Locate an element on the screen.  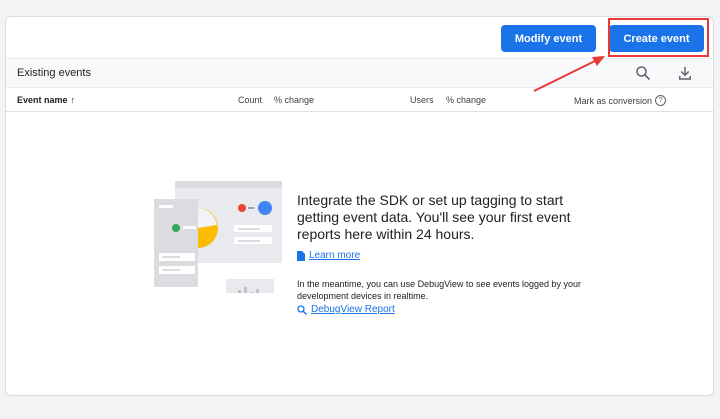
column-count-change: % change is located at coordinates (294, 100).